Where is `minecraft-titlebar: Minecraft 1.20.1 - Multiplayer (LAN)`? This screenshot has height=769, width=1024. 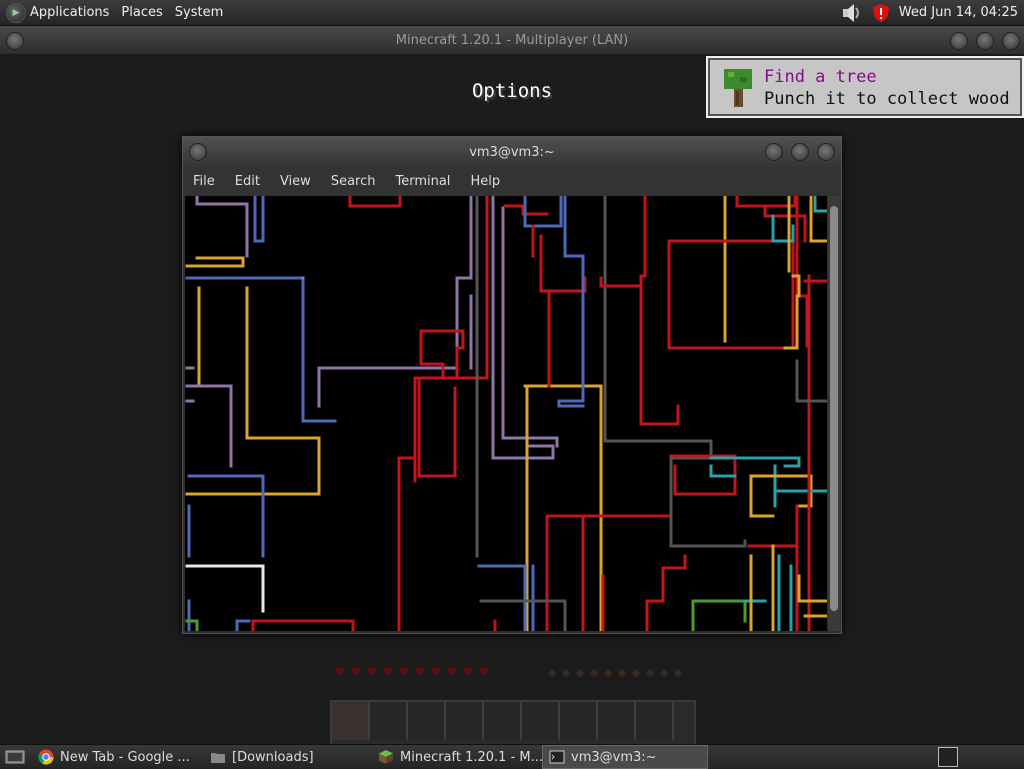 minecraft-titlebar: Minecraft 1.20.1 - Multiplayer (LAN) is located at coordinates (512, 40).